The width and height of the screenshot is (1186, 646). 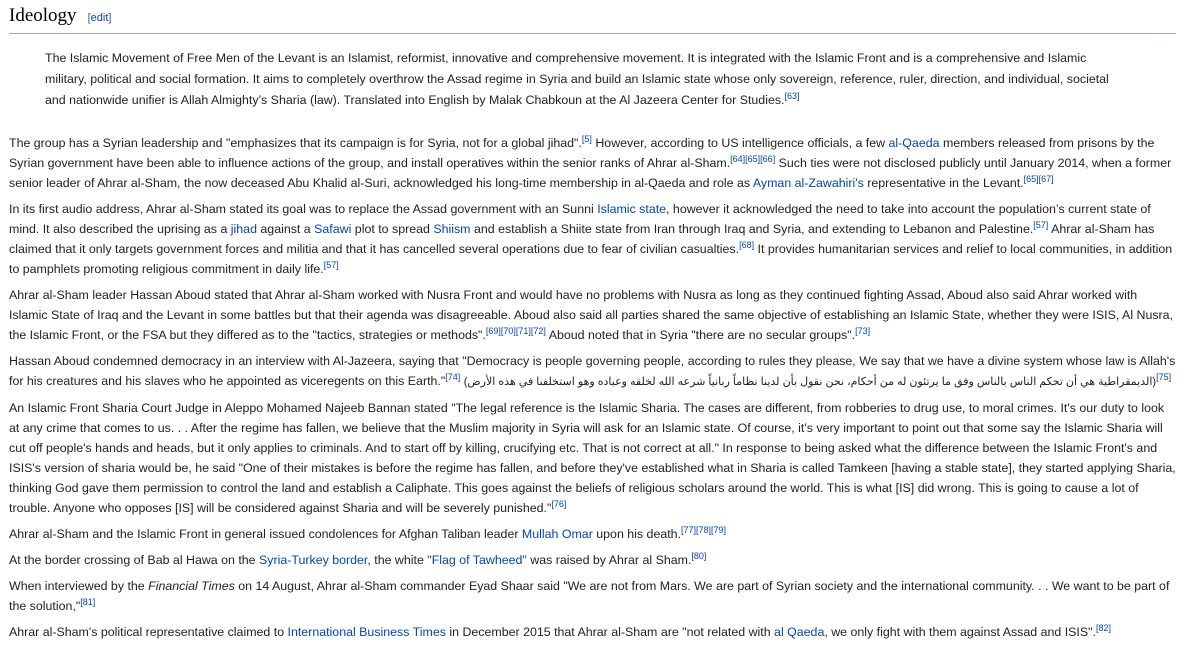 I want to click on edit-section: [edit], so click(x=98, y=18).